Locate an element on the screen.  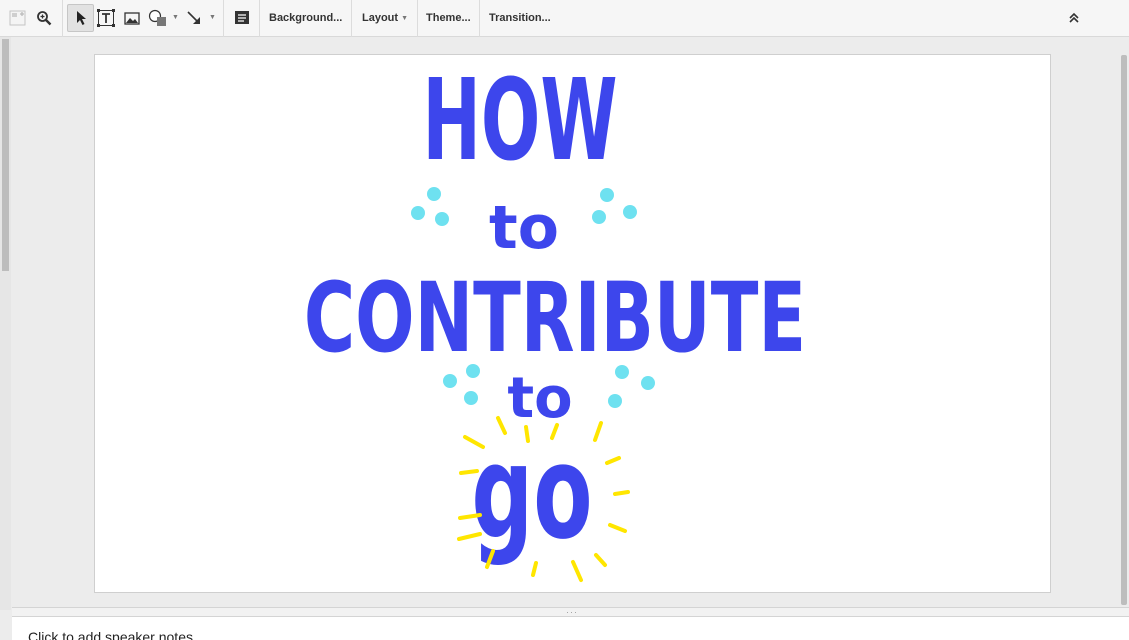
title-line-contribute: CONTRIBUTE is located at coordinates (555, 318).